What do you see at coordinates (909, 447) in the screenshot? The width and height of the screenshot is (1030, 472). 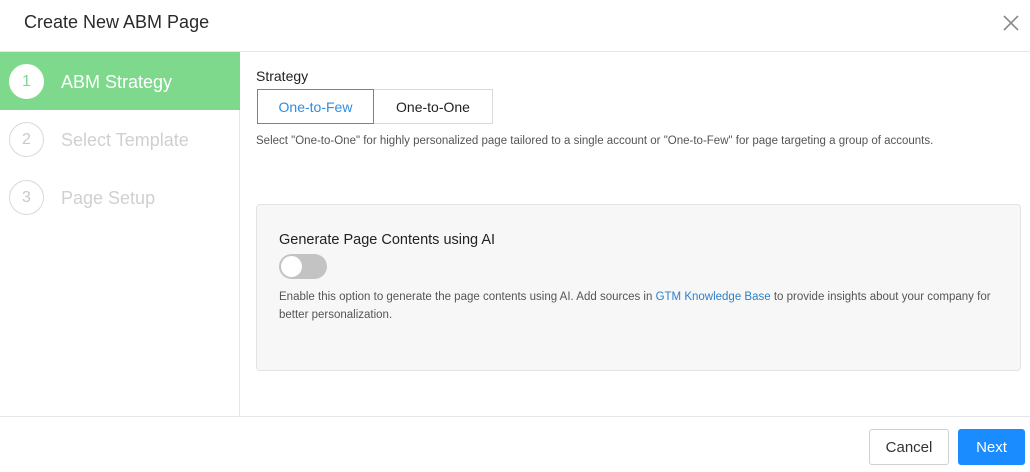 I see `cancel-button: Cancel` at bounding box center [909, 447].